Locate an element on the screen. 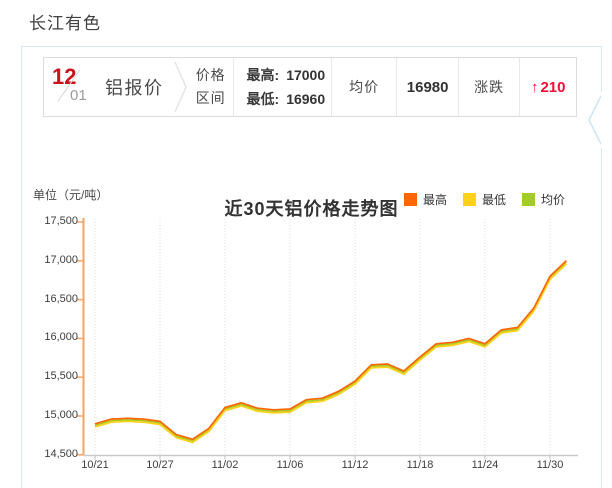  y-tick-label: 15,500 is located at coordinates (61, 376).